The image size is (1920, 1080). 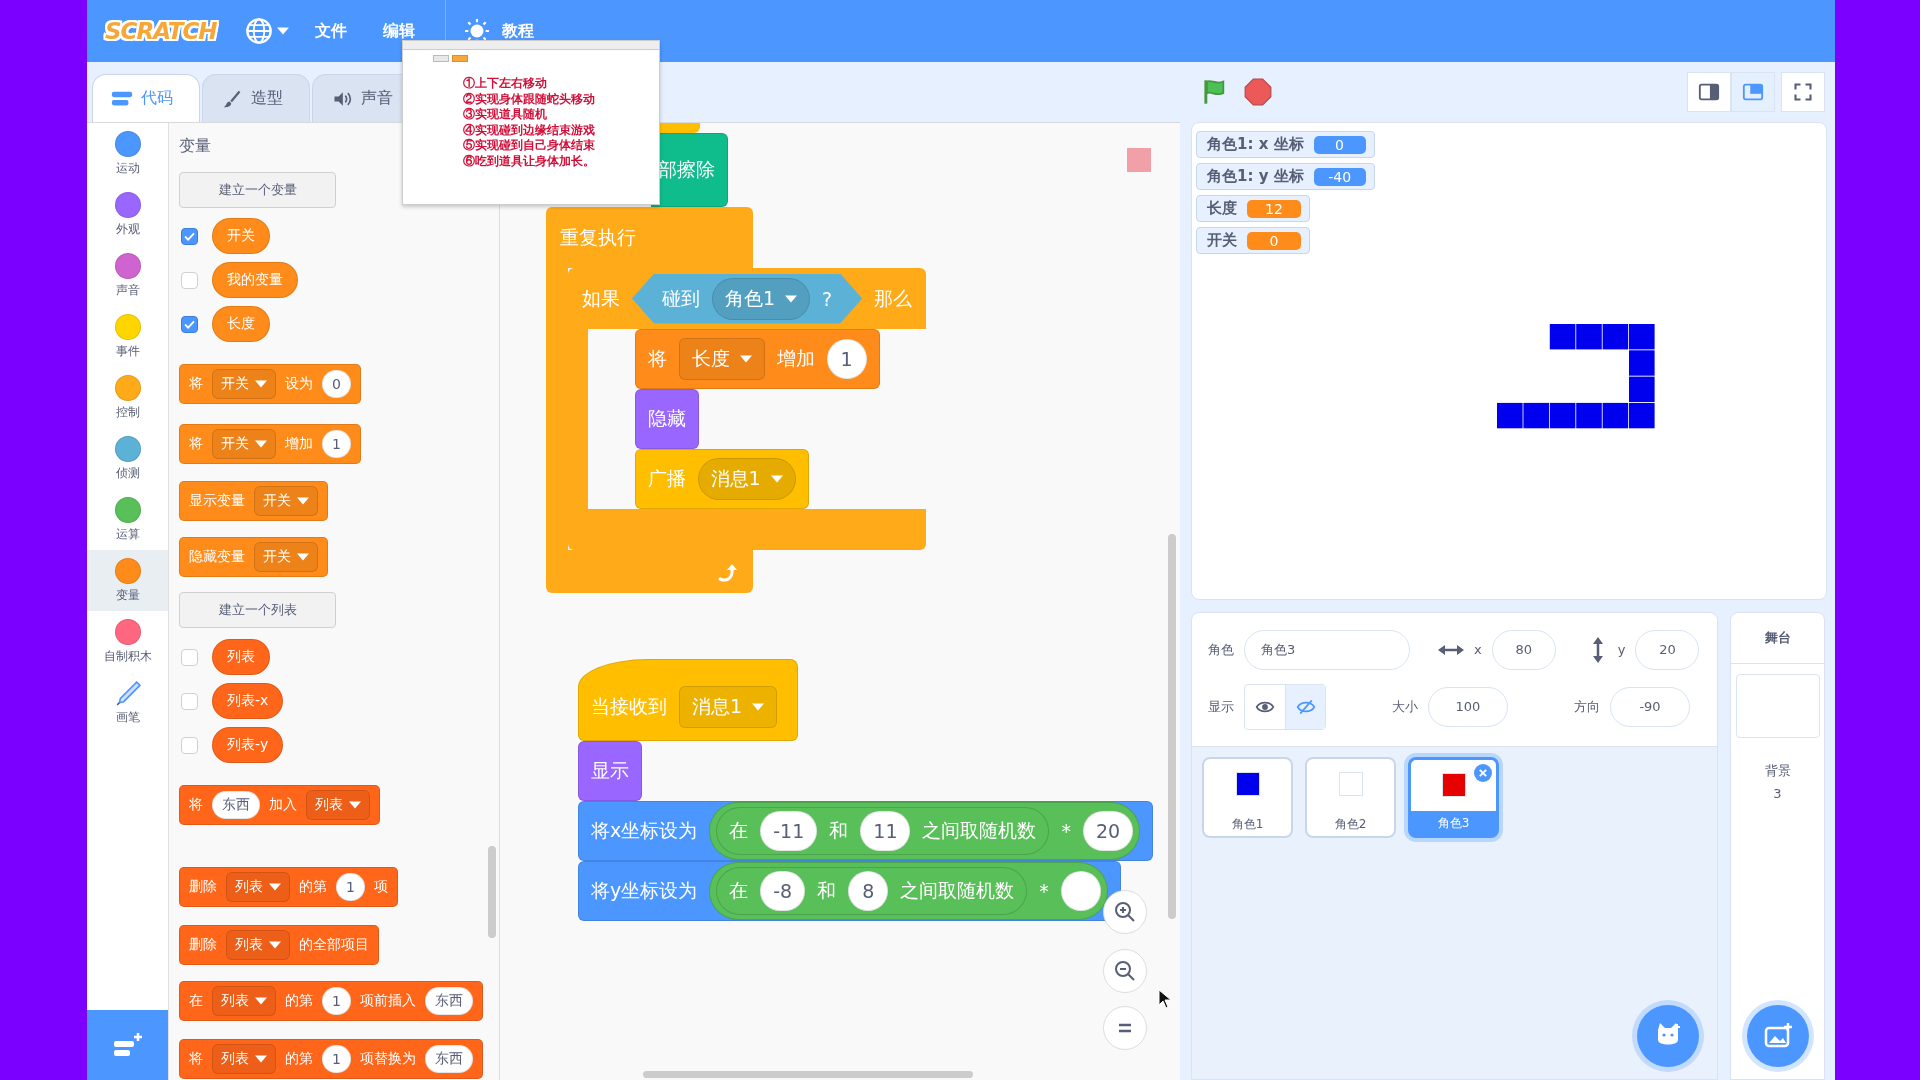 What do you see at coordinates (1350, 797) in the screenshot?
I see `sprite-tile: 角色2` at bounding box center [1350, 797].